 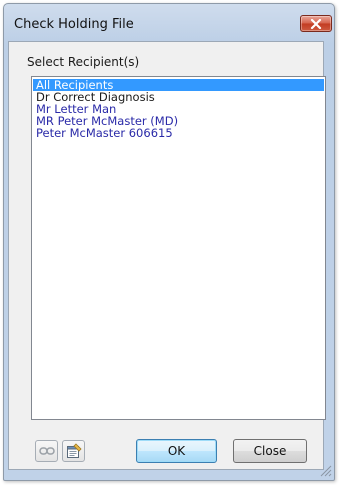 What do you see at coordinates (83, 62) in the screenshot?
I see `select-recipients-label: Select Recipient(s)` at bounding box center [83, 62].